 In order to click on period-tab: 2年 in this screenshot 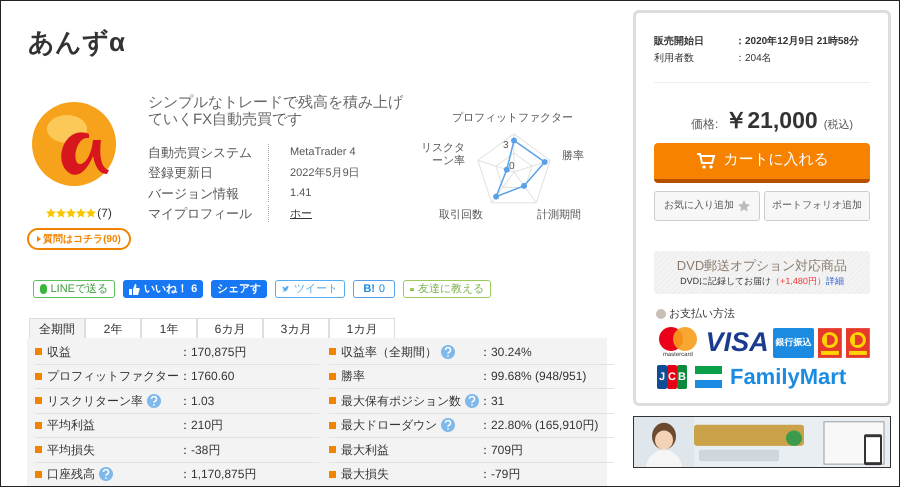, I will do `click(113, 328)`.